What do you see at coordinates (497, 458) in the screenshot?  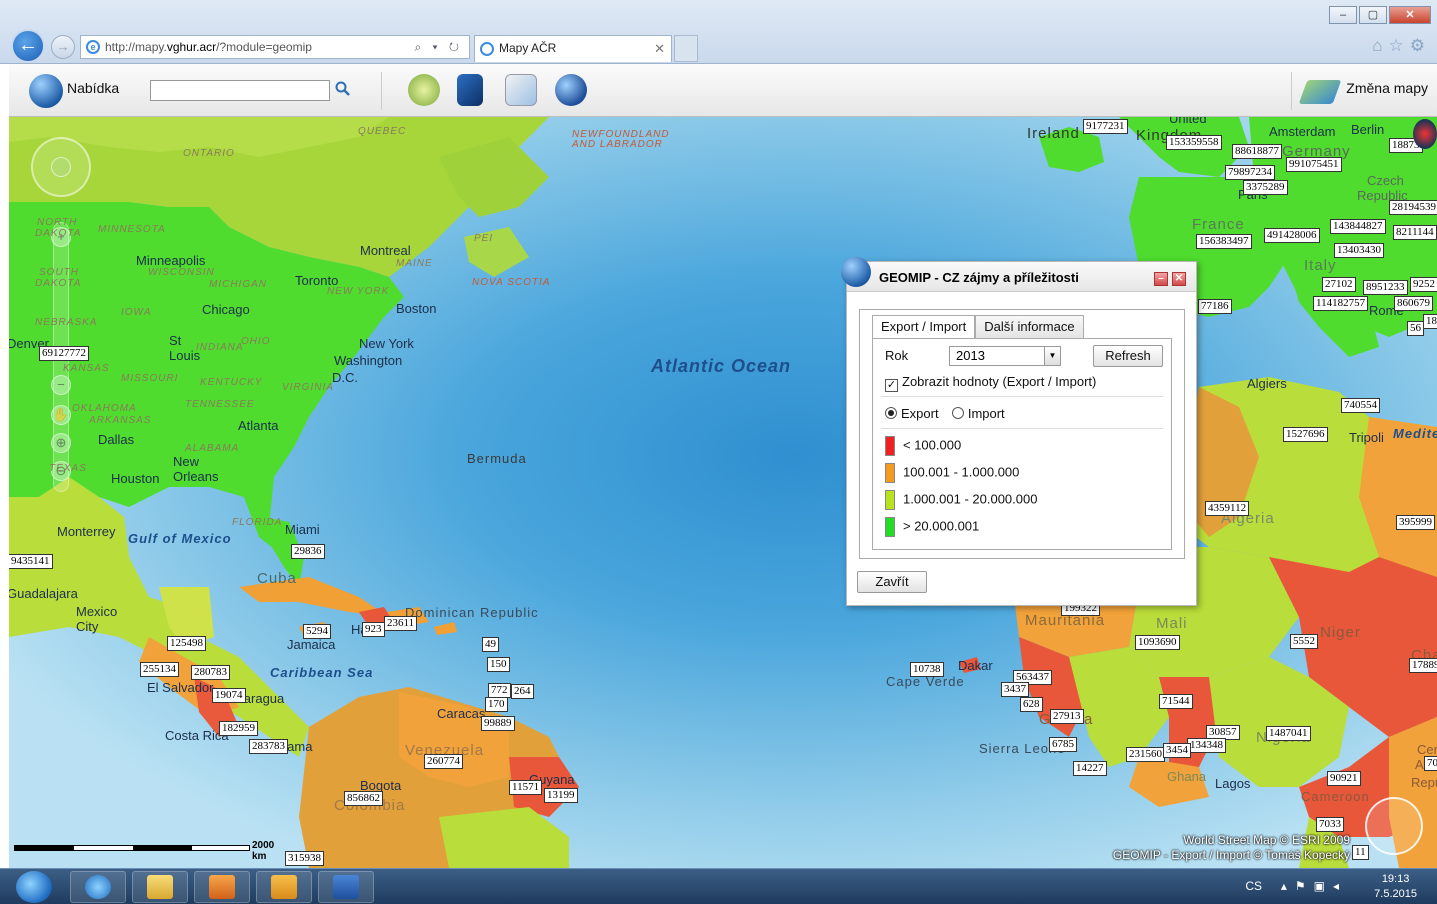 I see `map-label: Bermuda` at bounding box center [497, 458].